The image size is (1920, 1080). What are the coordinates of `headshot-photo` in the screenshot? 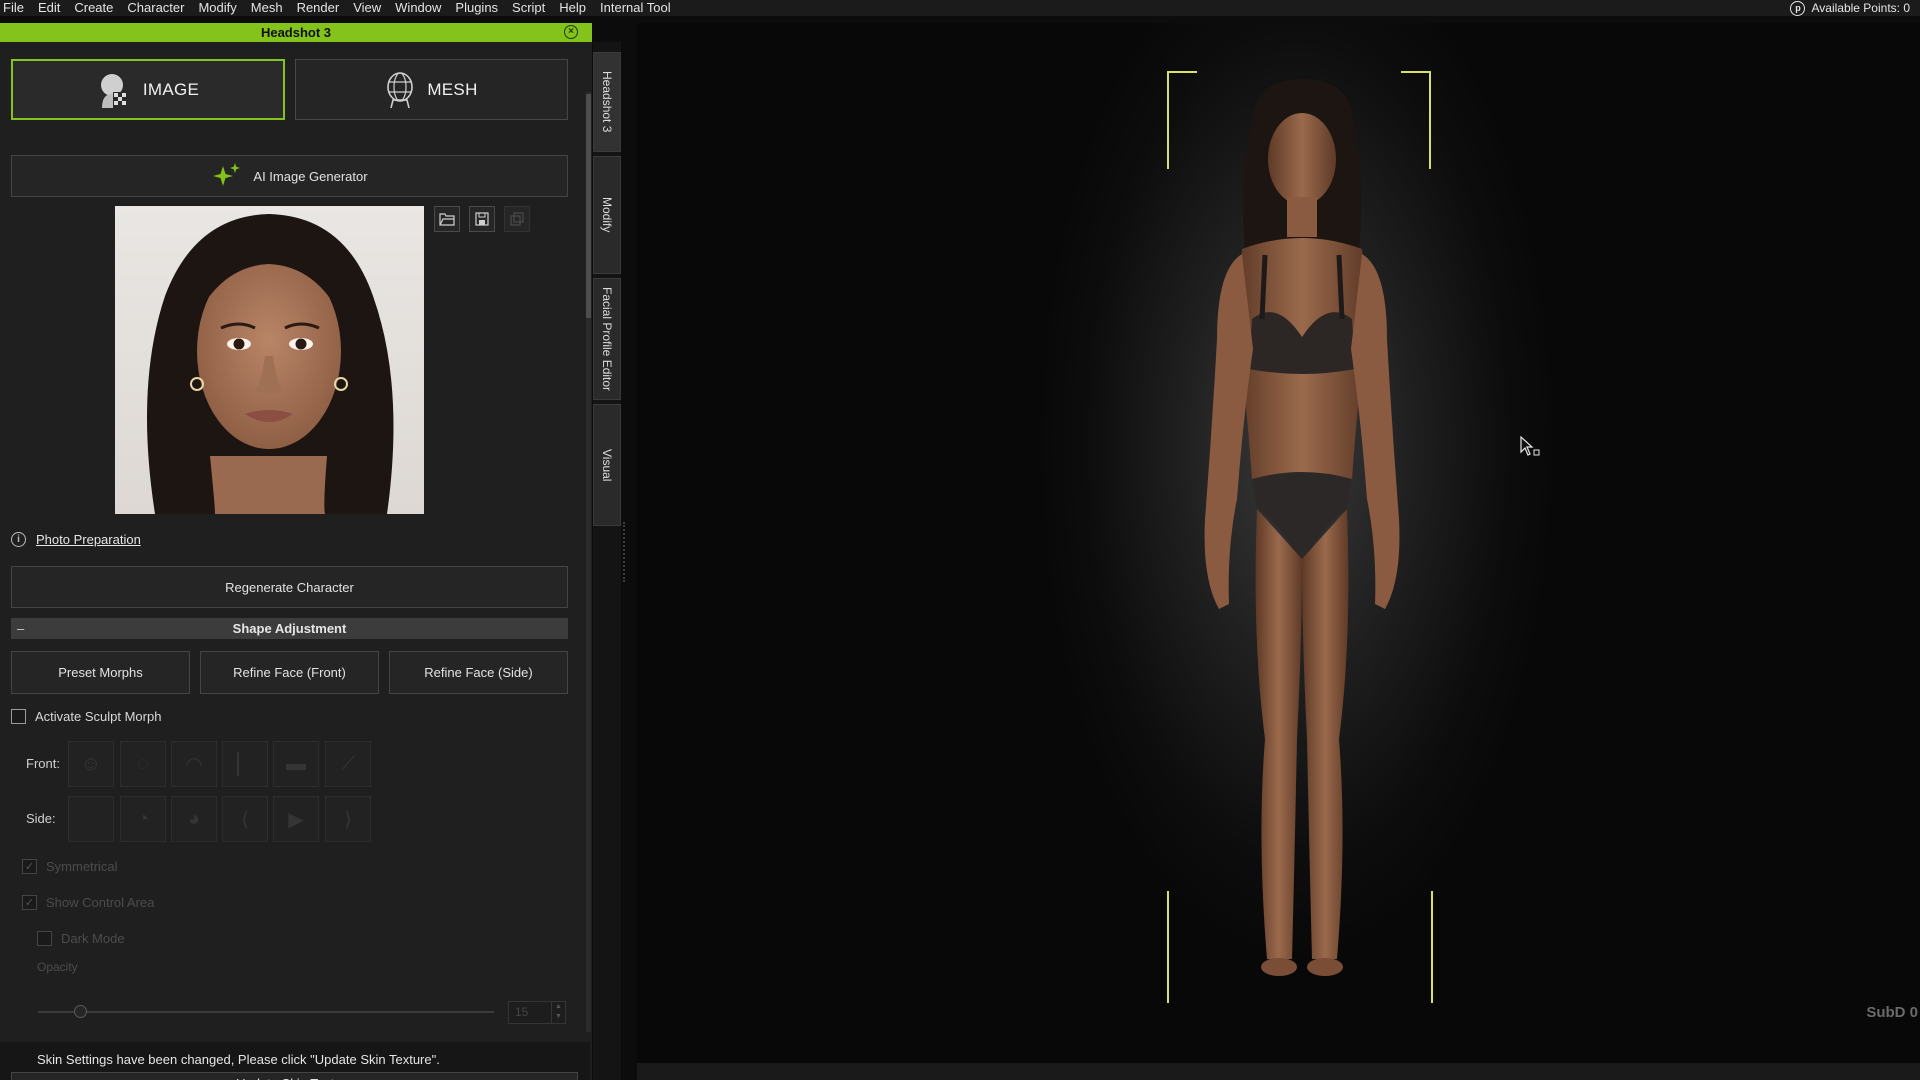 It's located at (269, 360).